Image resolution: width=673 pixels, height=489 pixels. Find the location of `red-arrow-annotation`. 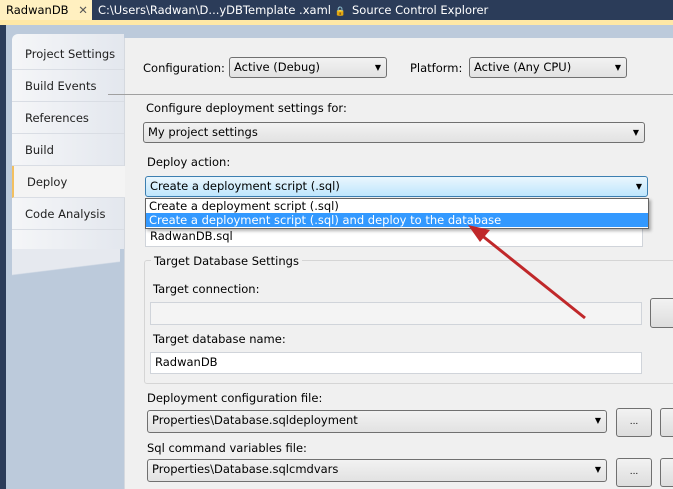

red-arrow-annotation is located at coordinates (527, 272).